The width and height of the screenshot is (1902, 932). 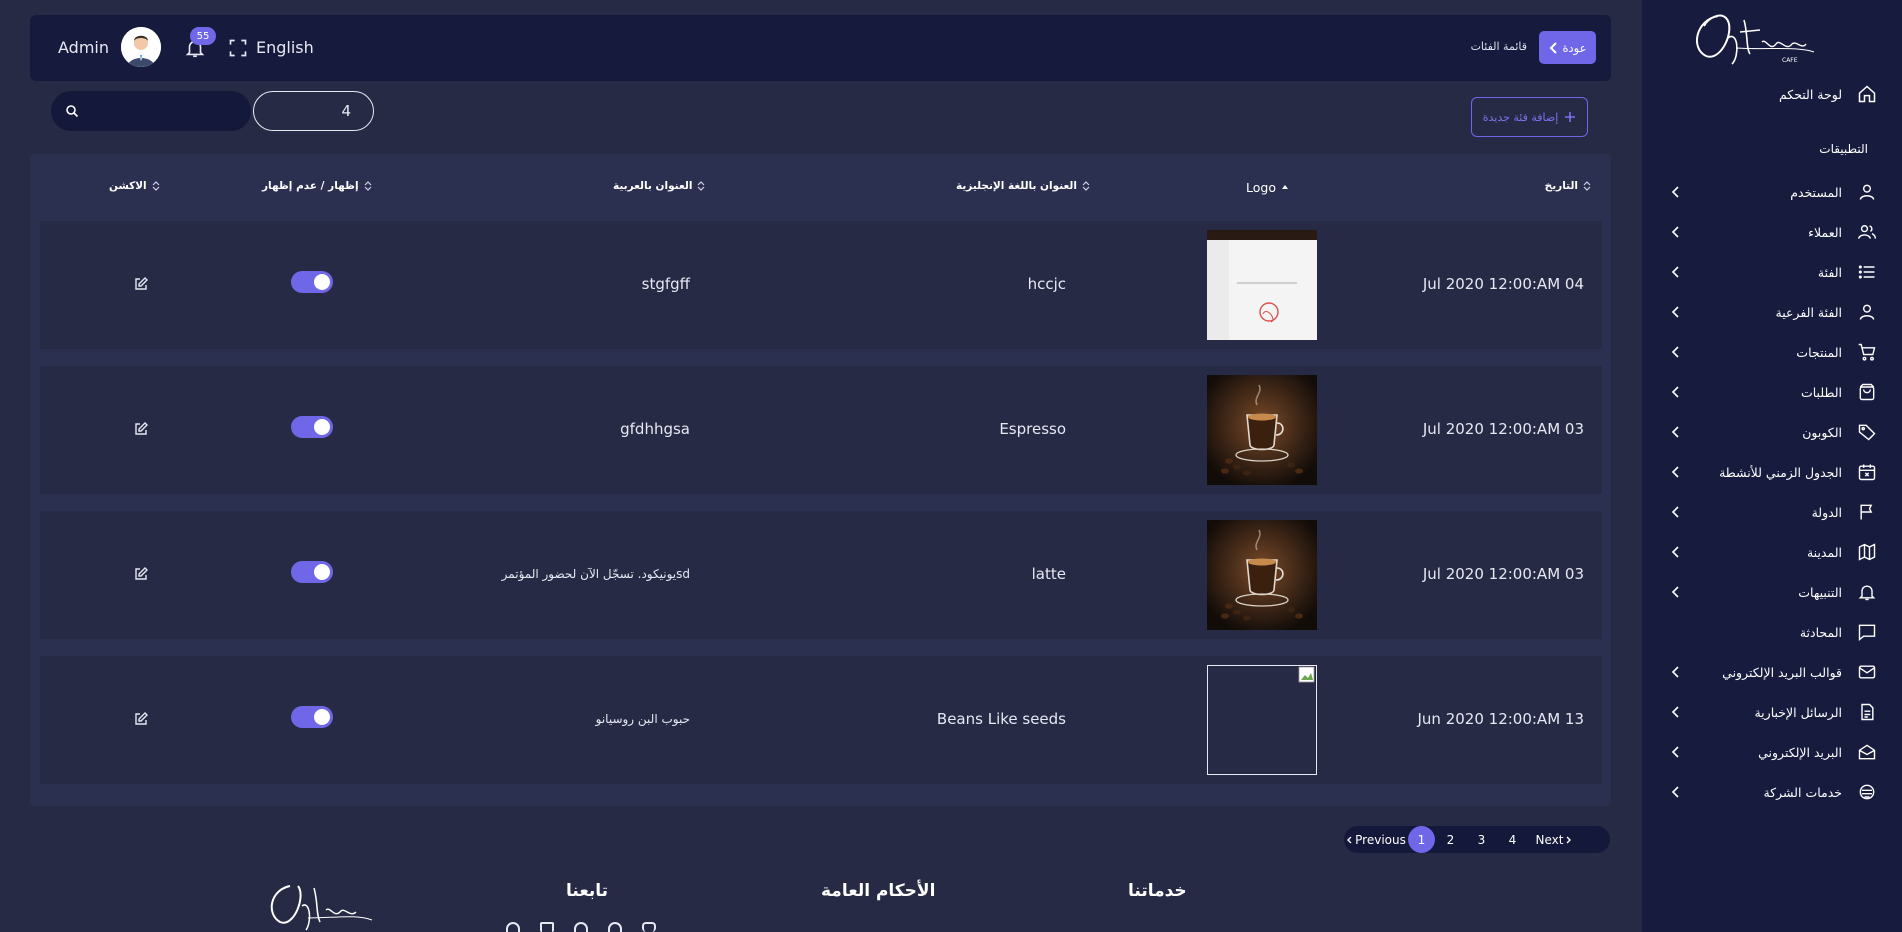 I want to click on column-header-title-en: العنوان باللغة الإنجليزية, so click(x=1023, y=186).